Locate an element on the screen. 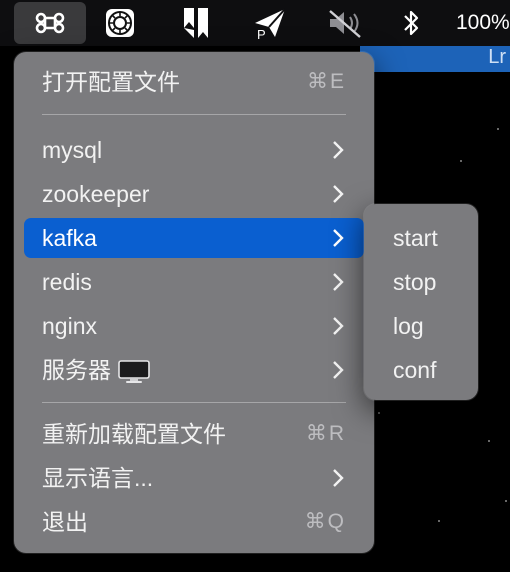 This screenshot has height=572, width=510. battery-indicator: 100% is located at coordinates (483, 23).